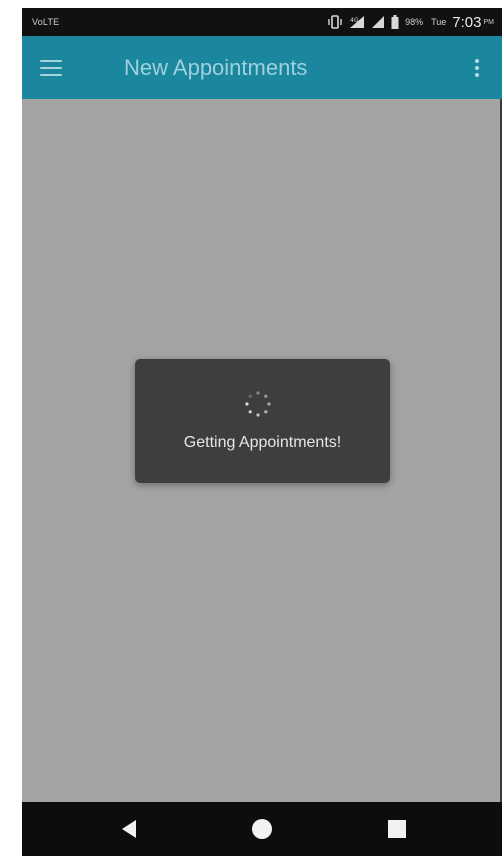  Describe the element at coordinates (262, 421) in the screenshot. I see `loading-dialog: Getting Appointments!` at that location.